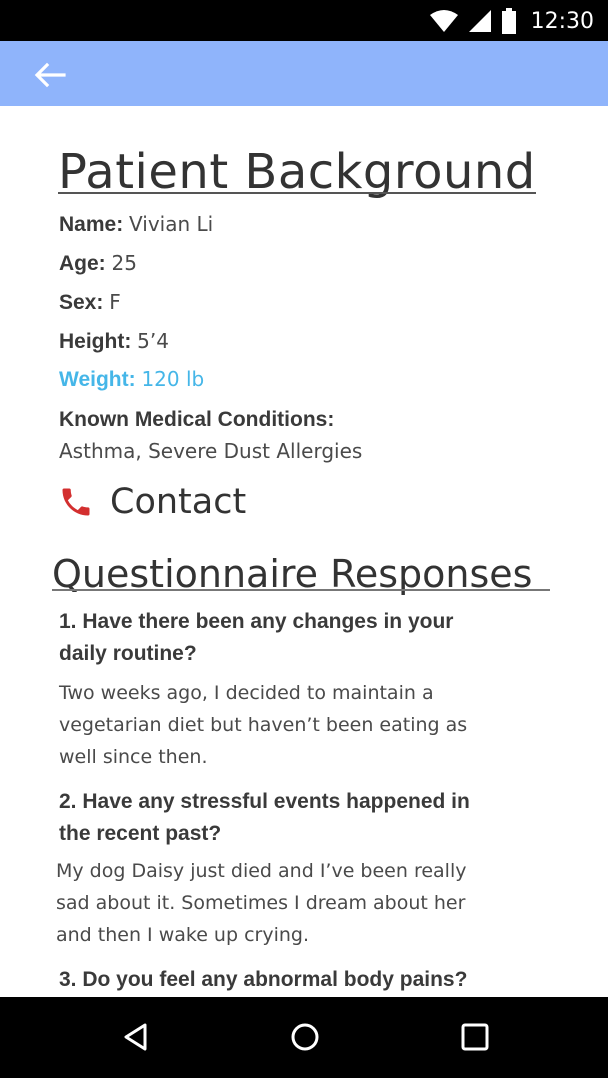 The width and height of the screenshot is (608, 1078). What do you see at coordinates (304, 73) in the screenshot?
I see `app-bar` at bounding box center [304, 73].